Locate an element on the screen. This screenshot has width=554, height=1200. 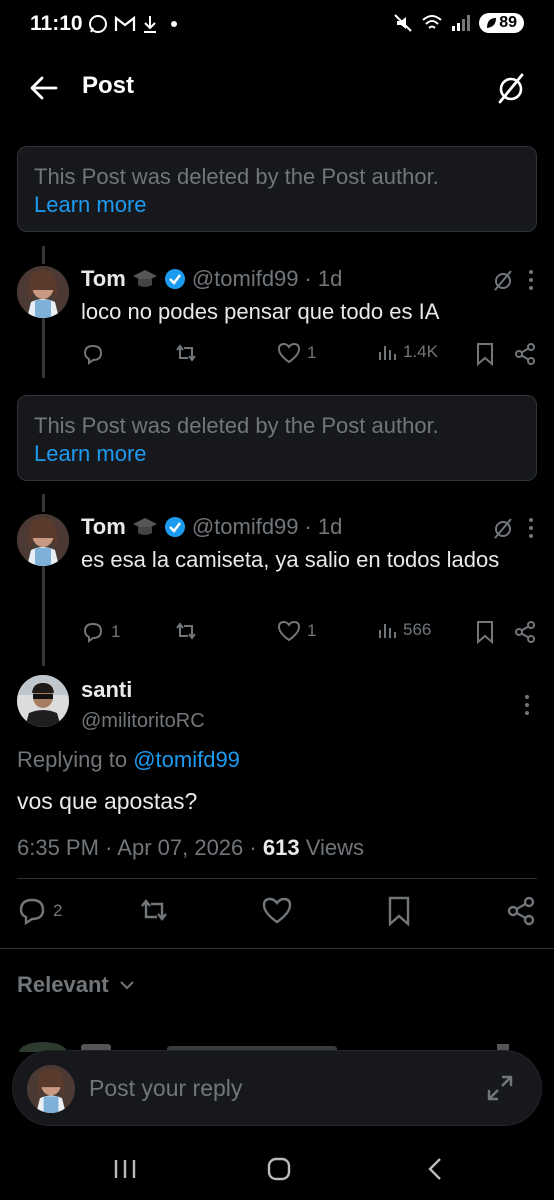
replying-to: Replying to @tomifd99 is located at coordinates (128, 760).